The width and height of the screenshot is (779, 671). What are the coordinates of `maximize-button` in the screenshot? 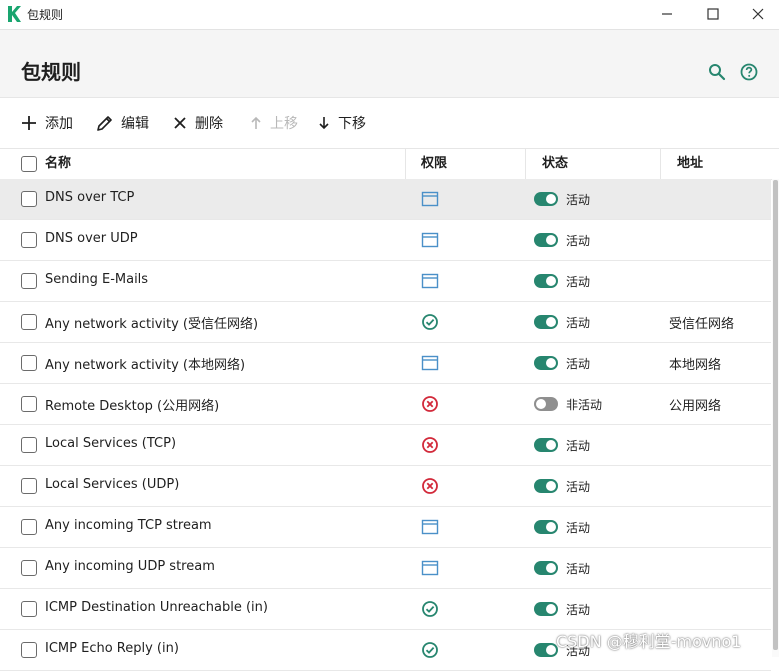 It's located at (713, 14).